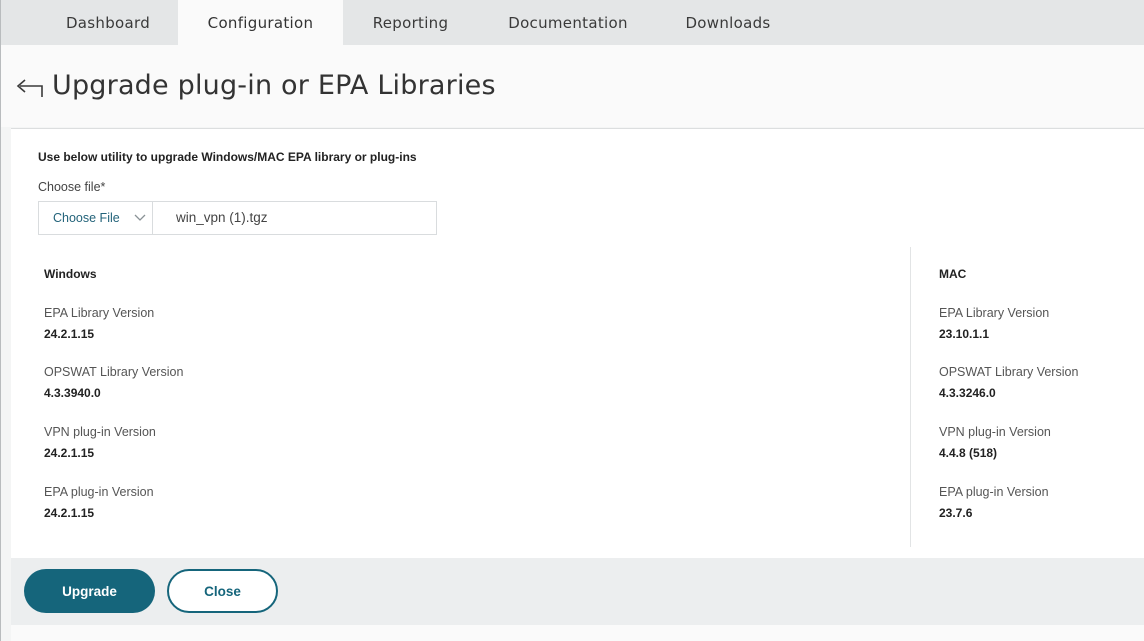 The height and width of the screenshot is (641, 1144). I want to click on mac-vpn-plugin-label: VPN plug-in Version, so click(995, 432).